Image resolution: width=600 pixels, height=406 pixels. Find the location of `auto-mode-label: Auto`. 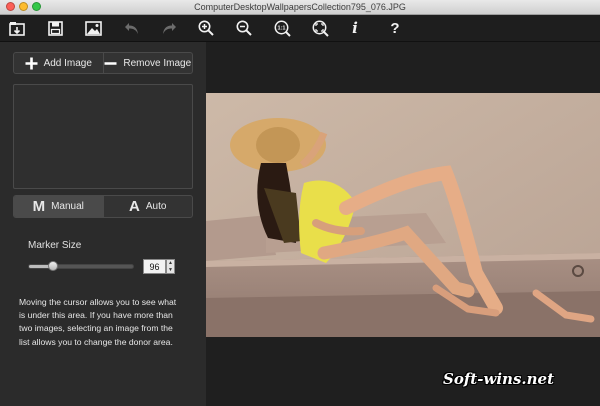

auto-mode-label: Auto is located at coordinates (156, 206).